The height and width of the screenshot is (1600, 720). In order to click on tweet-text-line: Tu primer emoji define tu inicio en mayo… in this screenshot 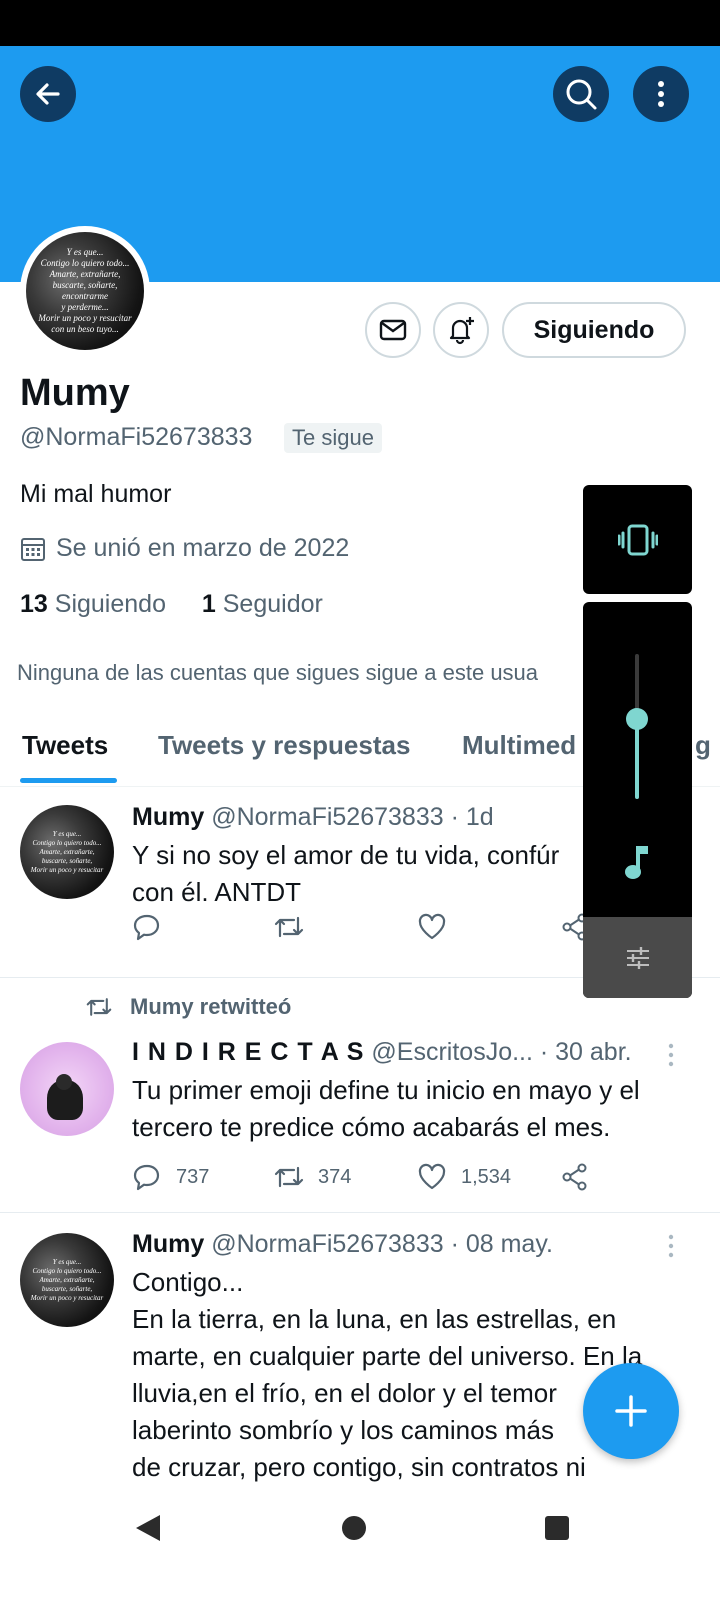, I will do `click(386, 1090)`.